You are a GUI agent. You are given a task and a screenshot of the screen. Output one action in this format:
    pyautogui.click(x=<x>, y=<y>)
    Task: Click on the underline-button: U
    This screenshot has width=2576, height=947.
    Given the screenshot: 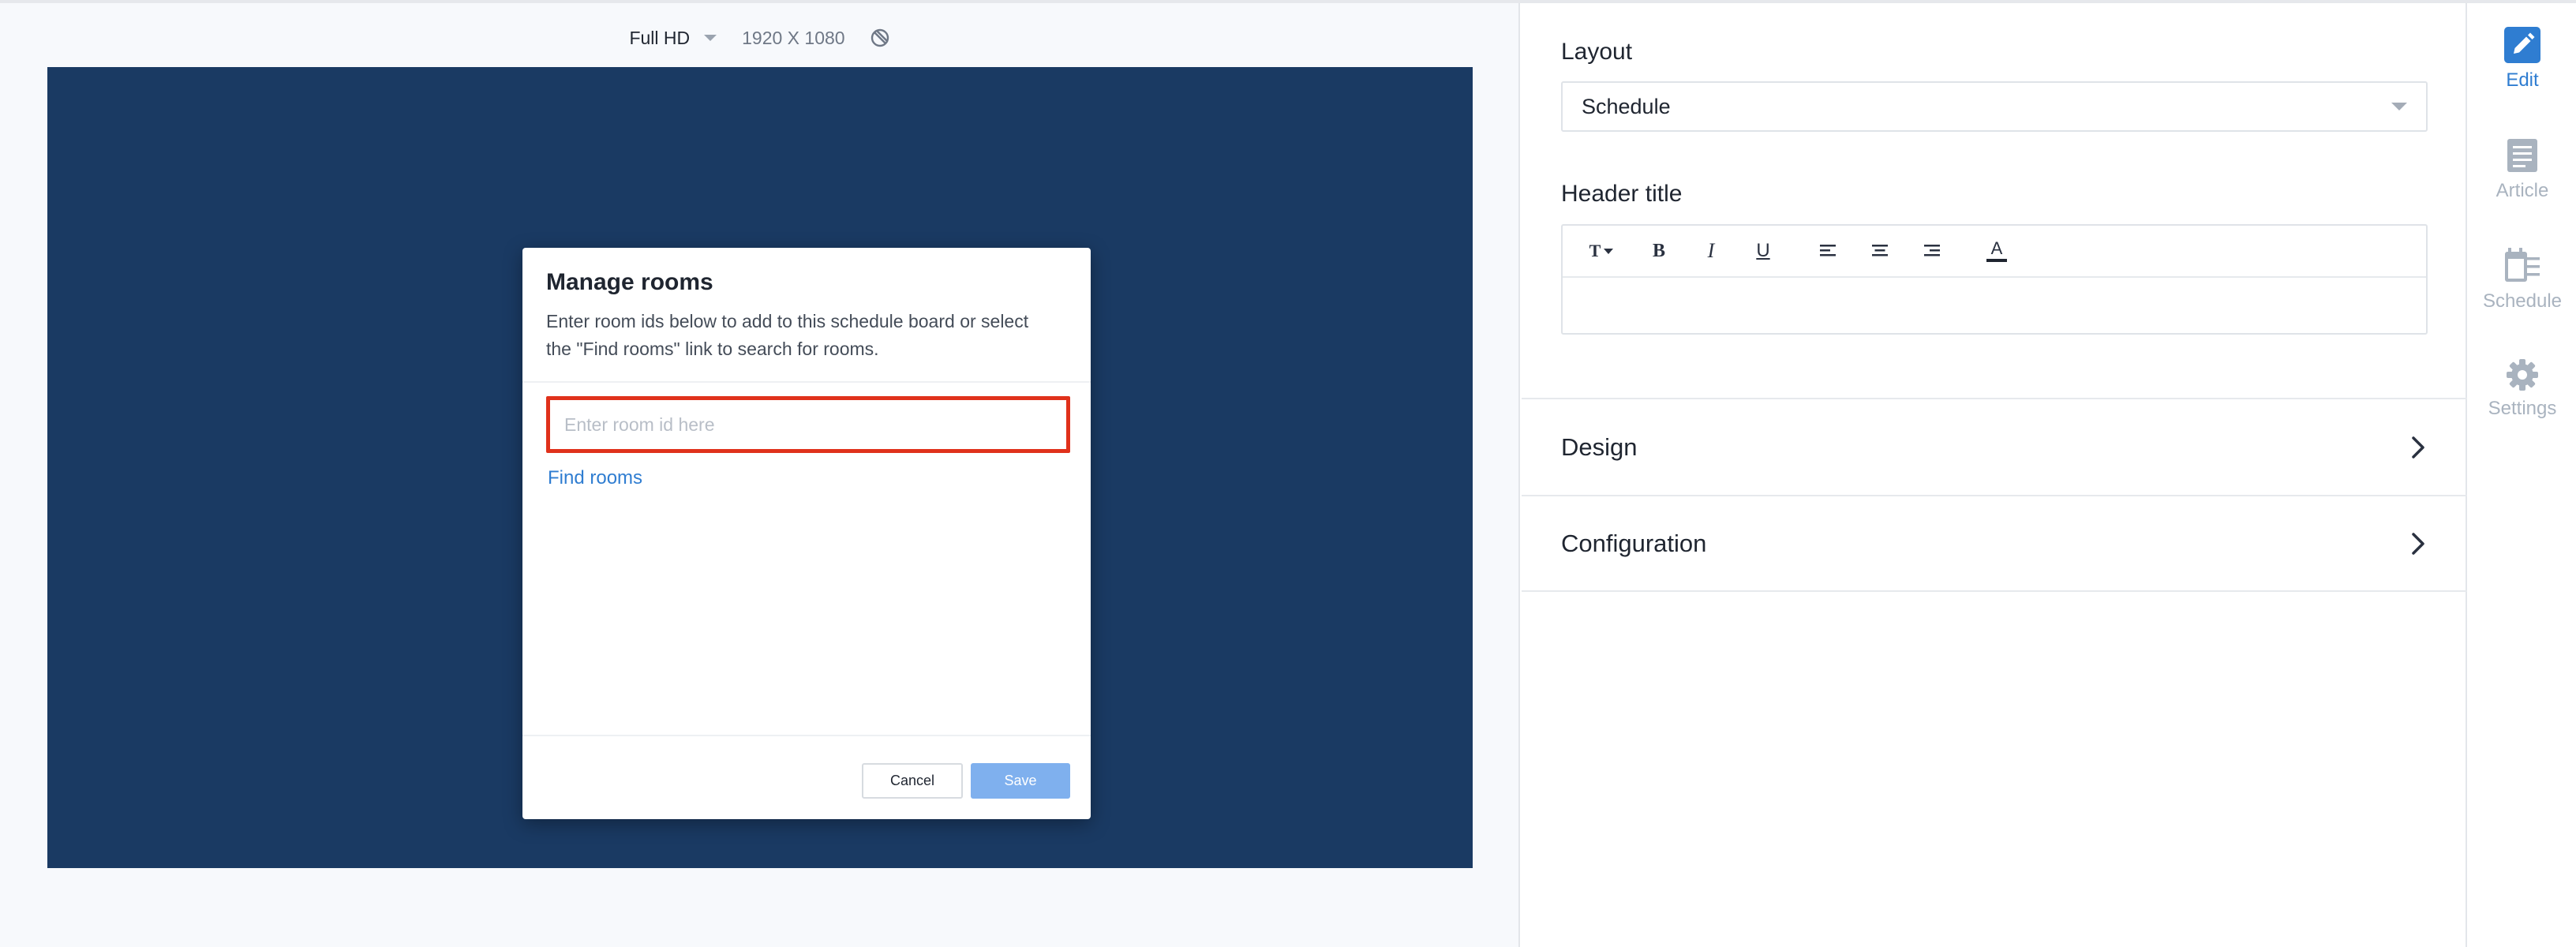 What is the action you would take?
    pyautogui.click(x=1763, y=251)
    